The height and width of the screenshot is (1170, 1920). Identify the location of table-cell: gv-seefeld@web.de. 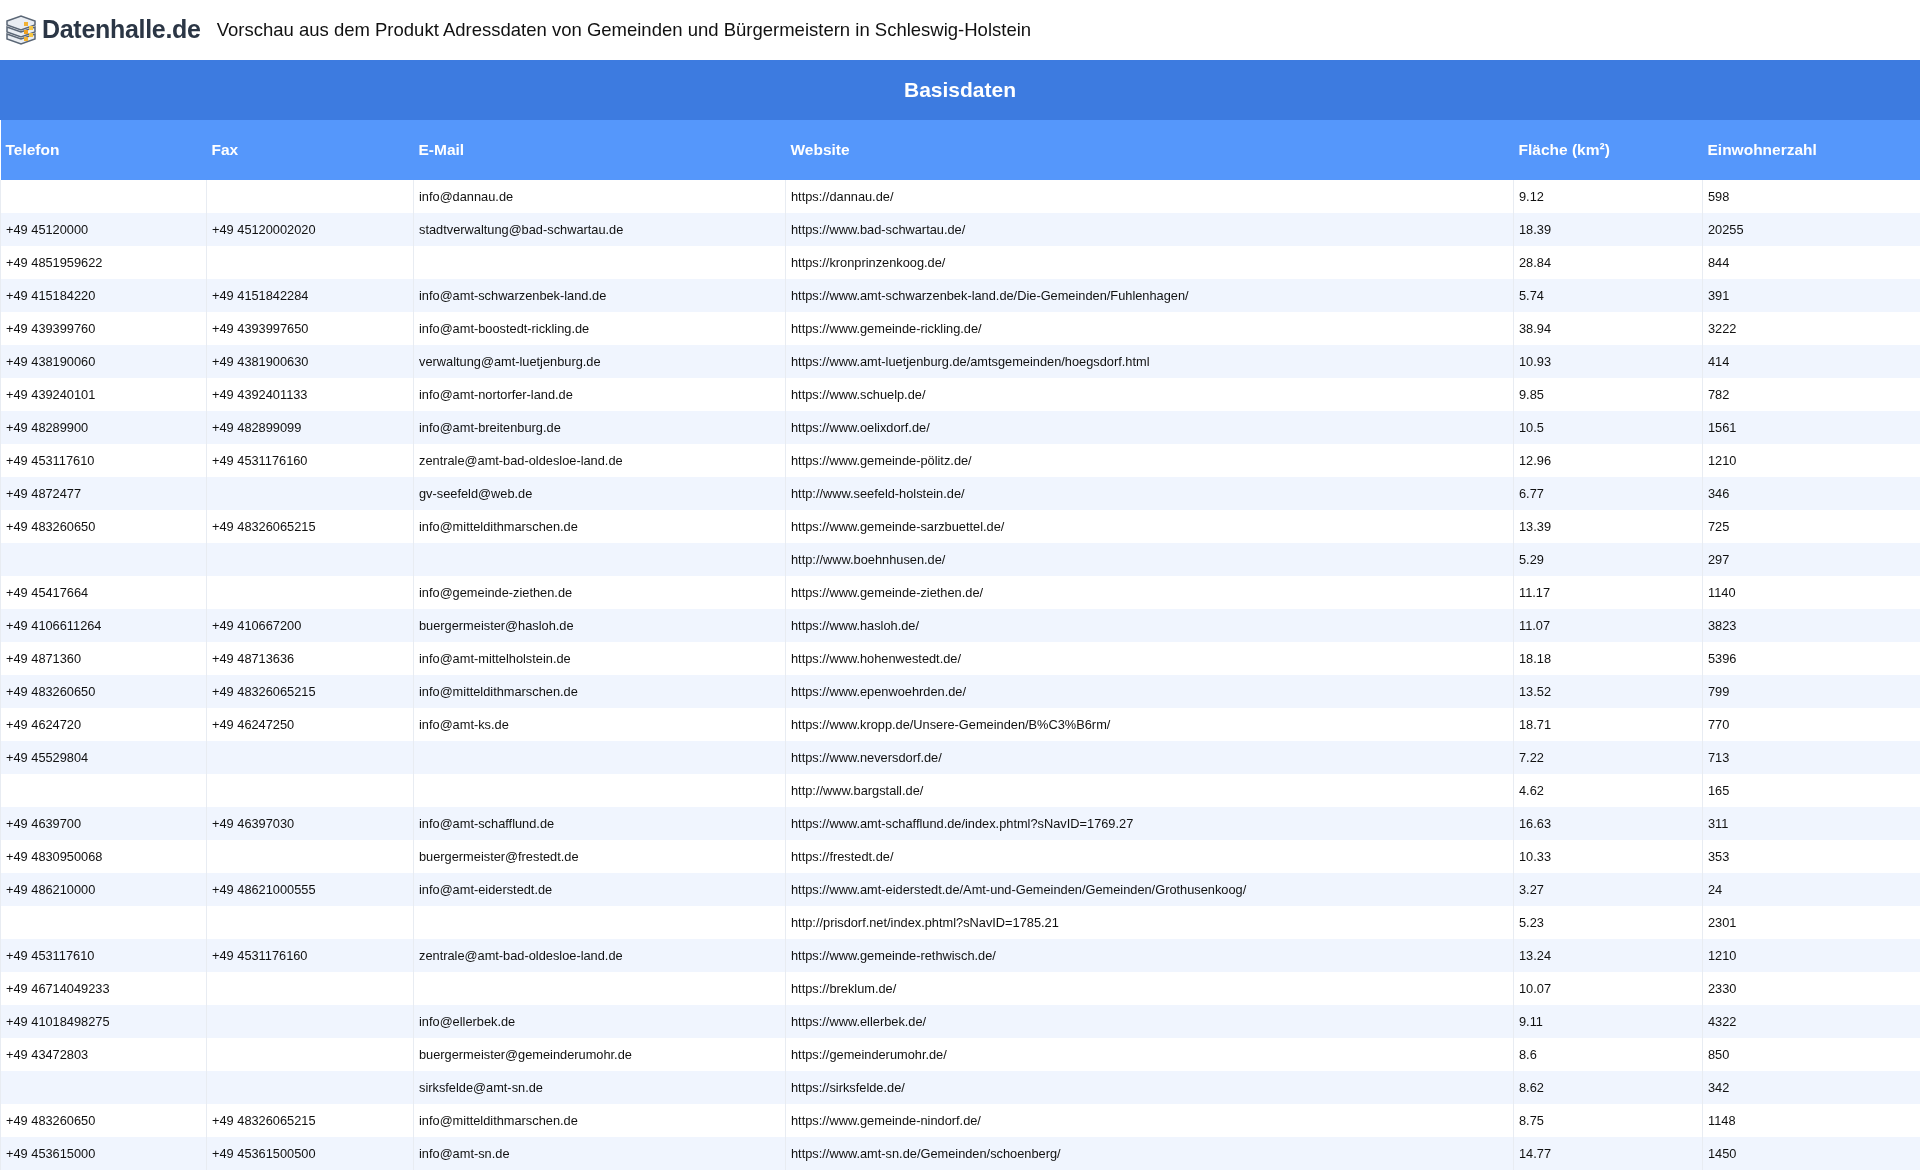
(599, 493).